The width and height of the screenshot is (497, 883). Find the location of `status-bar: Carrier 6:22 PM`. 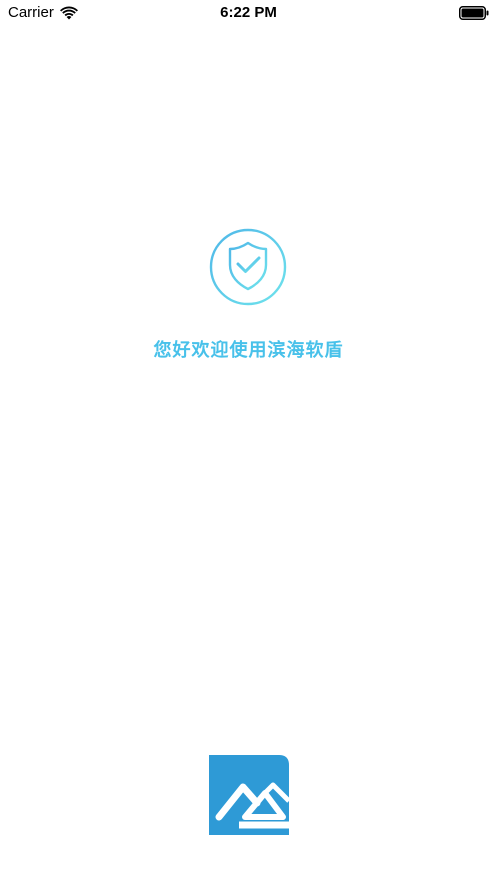

status-bar: Carrier 6:22 PM is located at coordinates (248, 14).